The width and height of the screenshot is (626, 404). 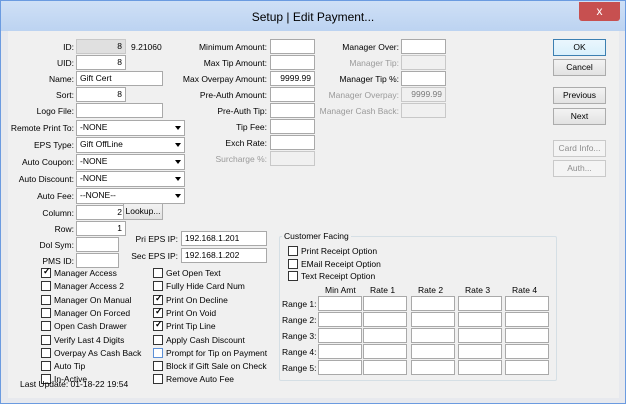 What do you see at coordinates (292, 142) in the screenshot?
I see `exch-rate-field` at bounding box center [292, 142].